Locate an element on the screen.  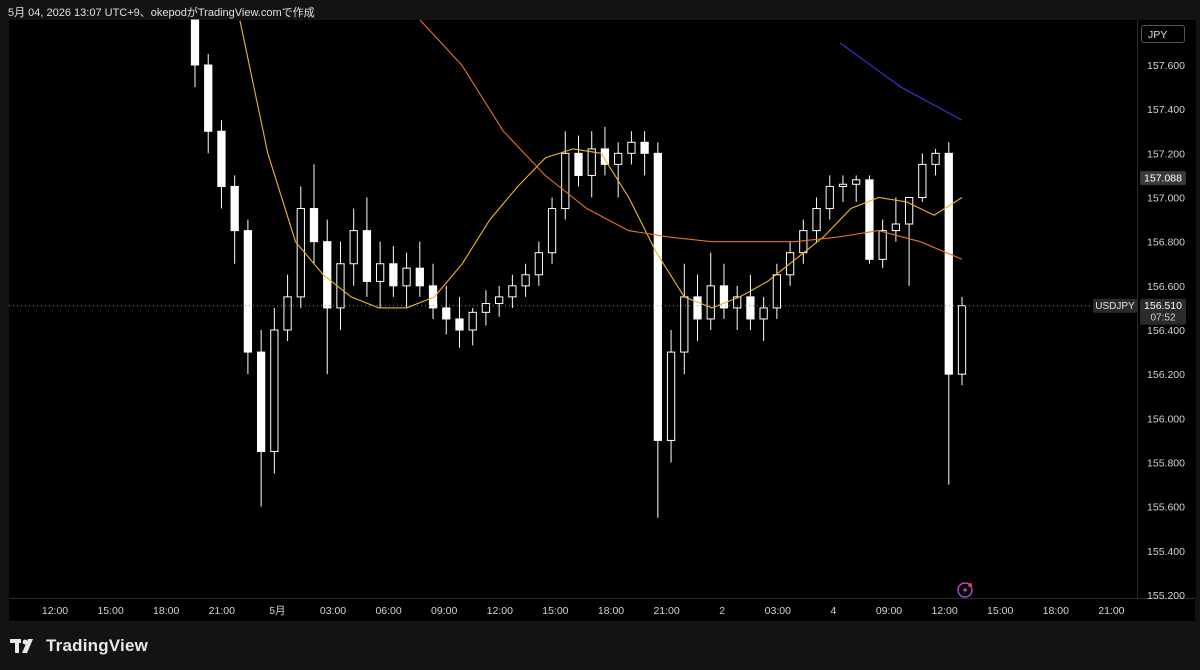
price-tick-label: 156.600 is located at coordinates (1166, 287).